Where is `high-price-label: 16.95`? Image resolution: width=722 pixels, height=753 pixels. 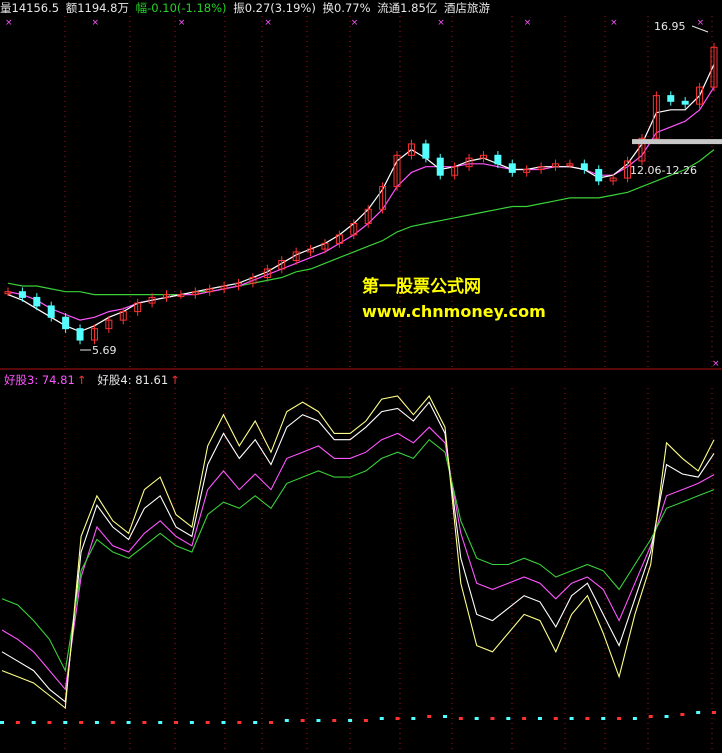 high-price-label: 16.95 is located at coordinates (670, 26).